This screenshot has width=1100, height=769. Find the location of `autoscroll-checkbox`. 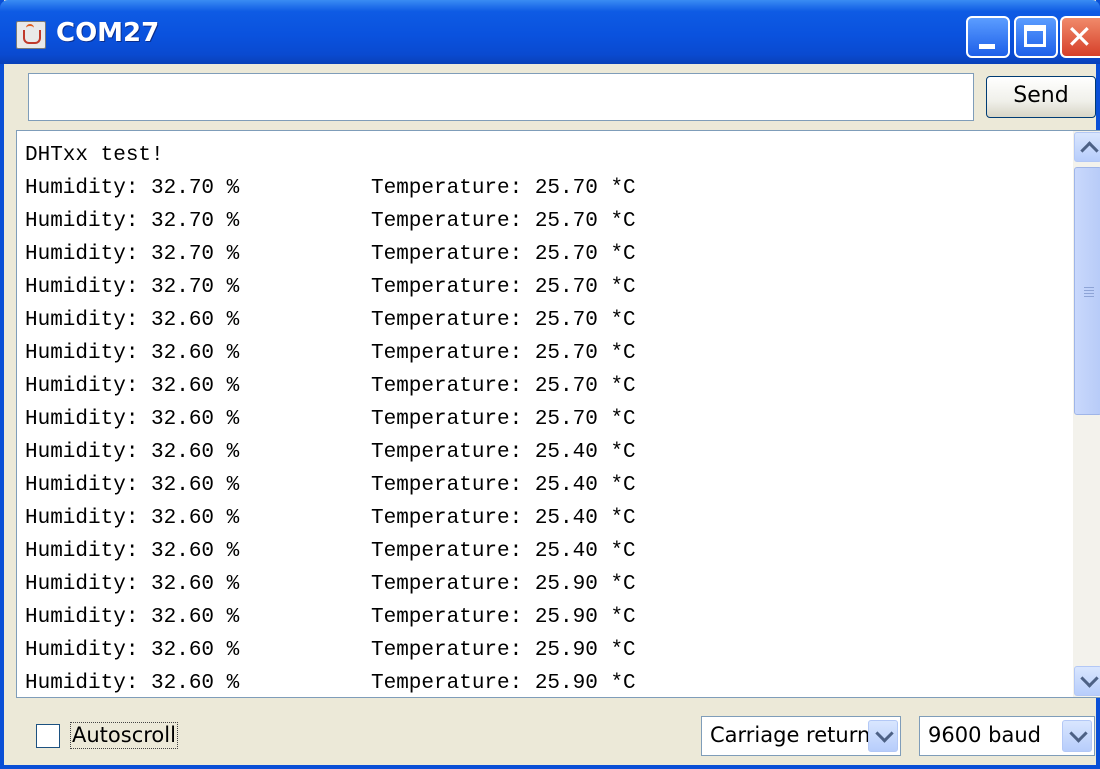

autoscroll-checkbox is located at coordinates (48, 736).